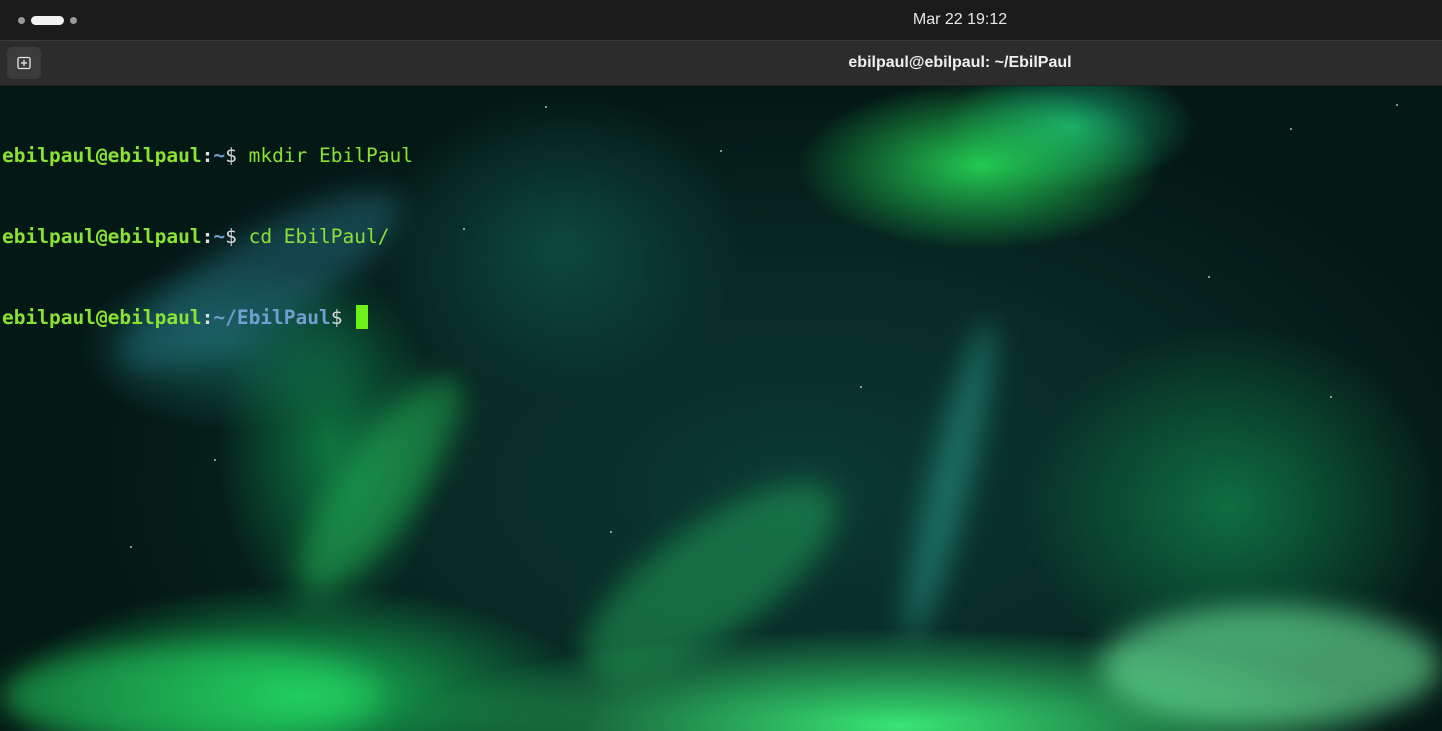 This screenshot has height=731, width=1442. I want to click on terminal-line: ebilpaul@ebilpaul:~$ cd EbilPaul/, so click(207, 236).